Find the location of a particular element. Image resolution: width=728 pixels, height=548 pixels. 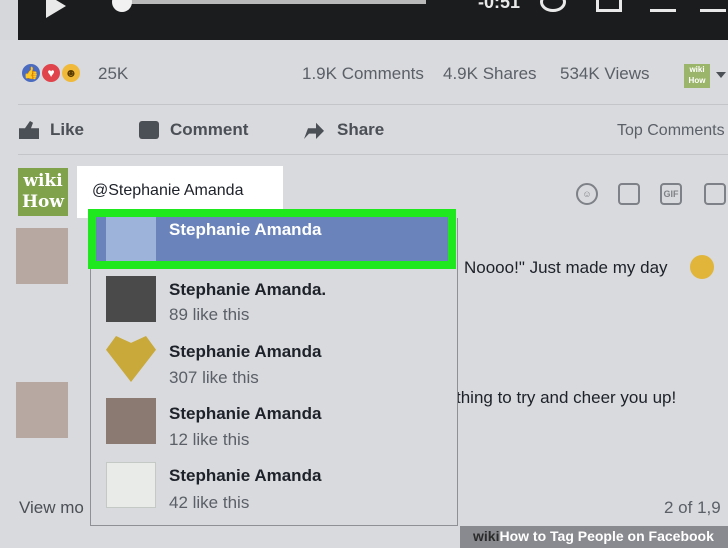

chevron-down-icon is located at coordinates (721, 75).